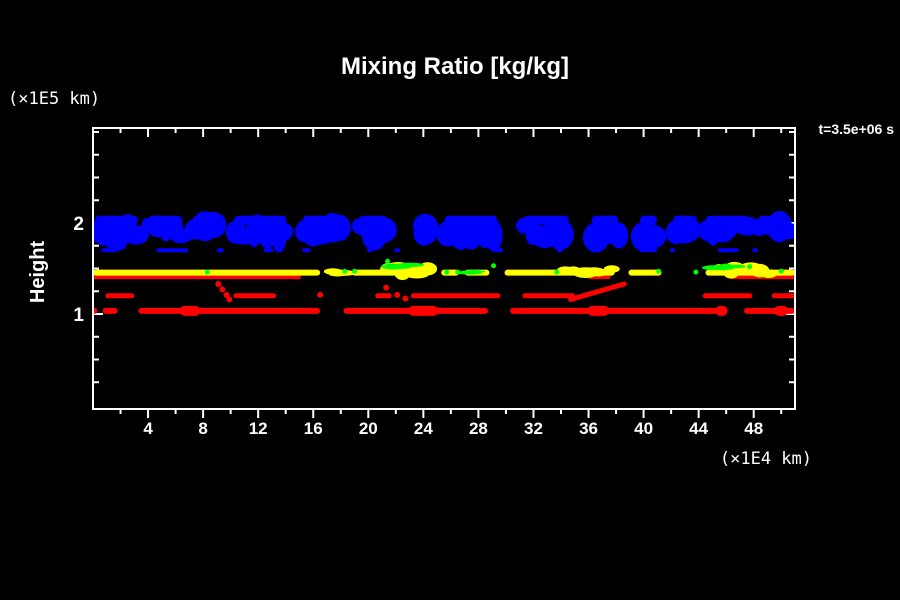  Describe the element at coordinates (455, 66) in the screenshot. I see `chart-title: Mixing Ratio [kg/kg]` at that location.